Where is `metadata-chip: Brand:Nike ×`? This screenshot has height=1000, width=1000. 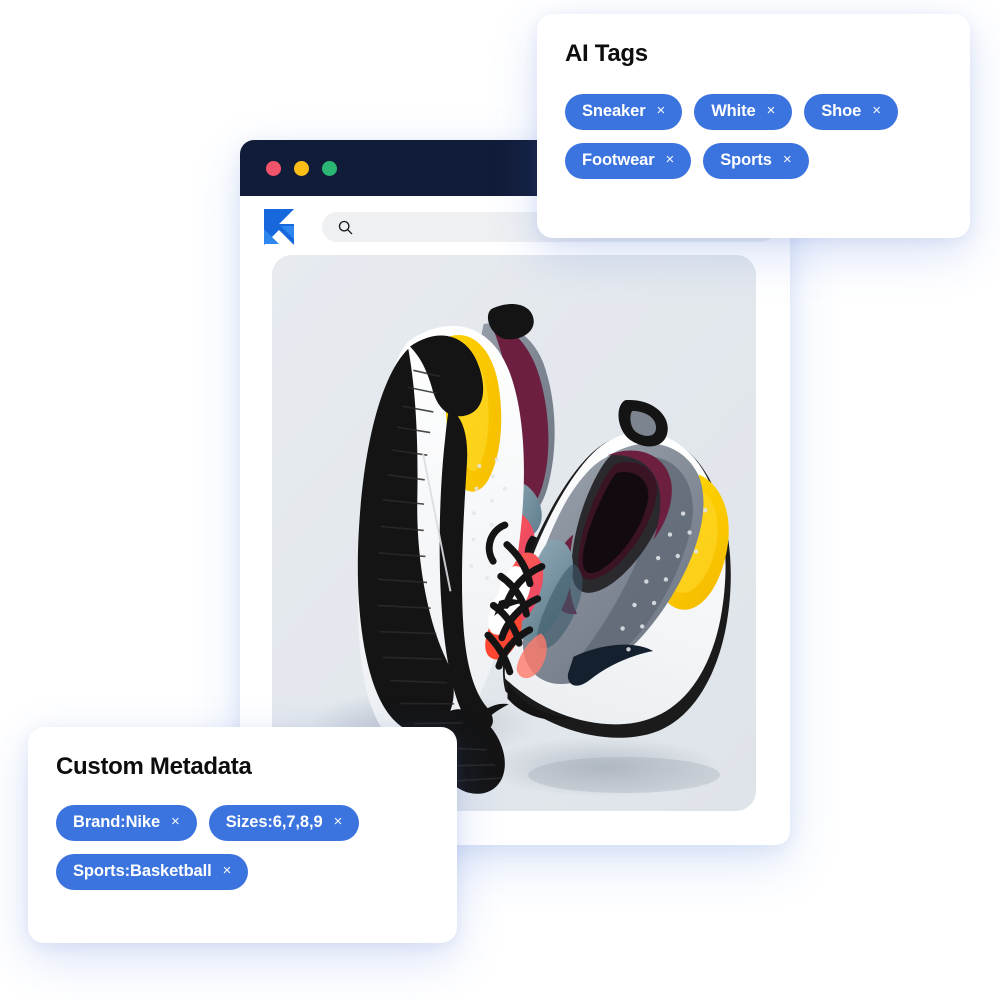
metadata-chip: Brand:Nike × is located at coordinates (126, 823).